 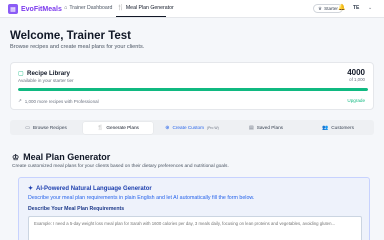 I want to click on active-nav-indicator, so click(x=141, y=16).